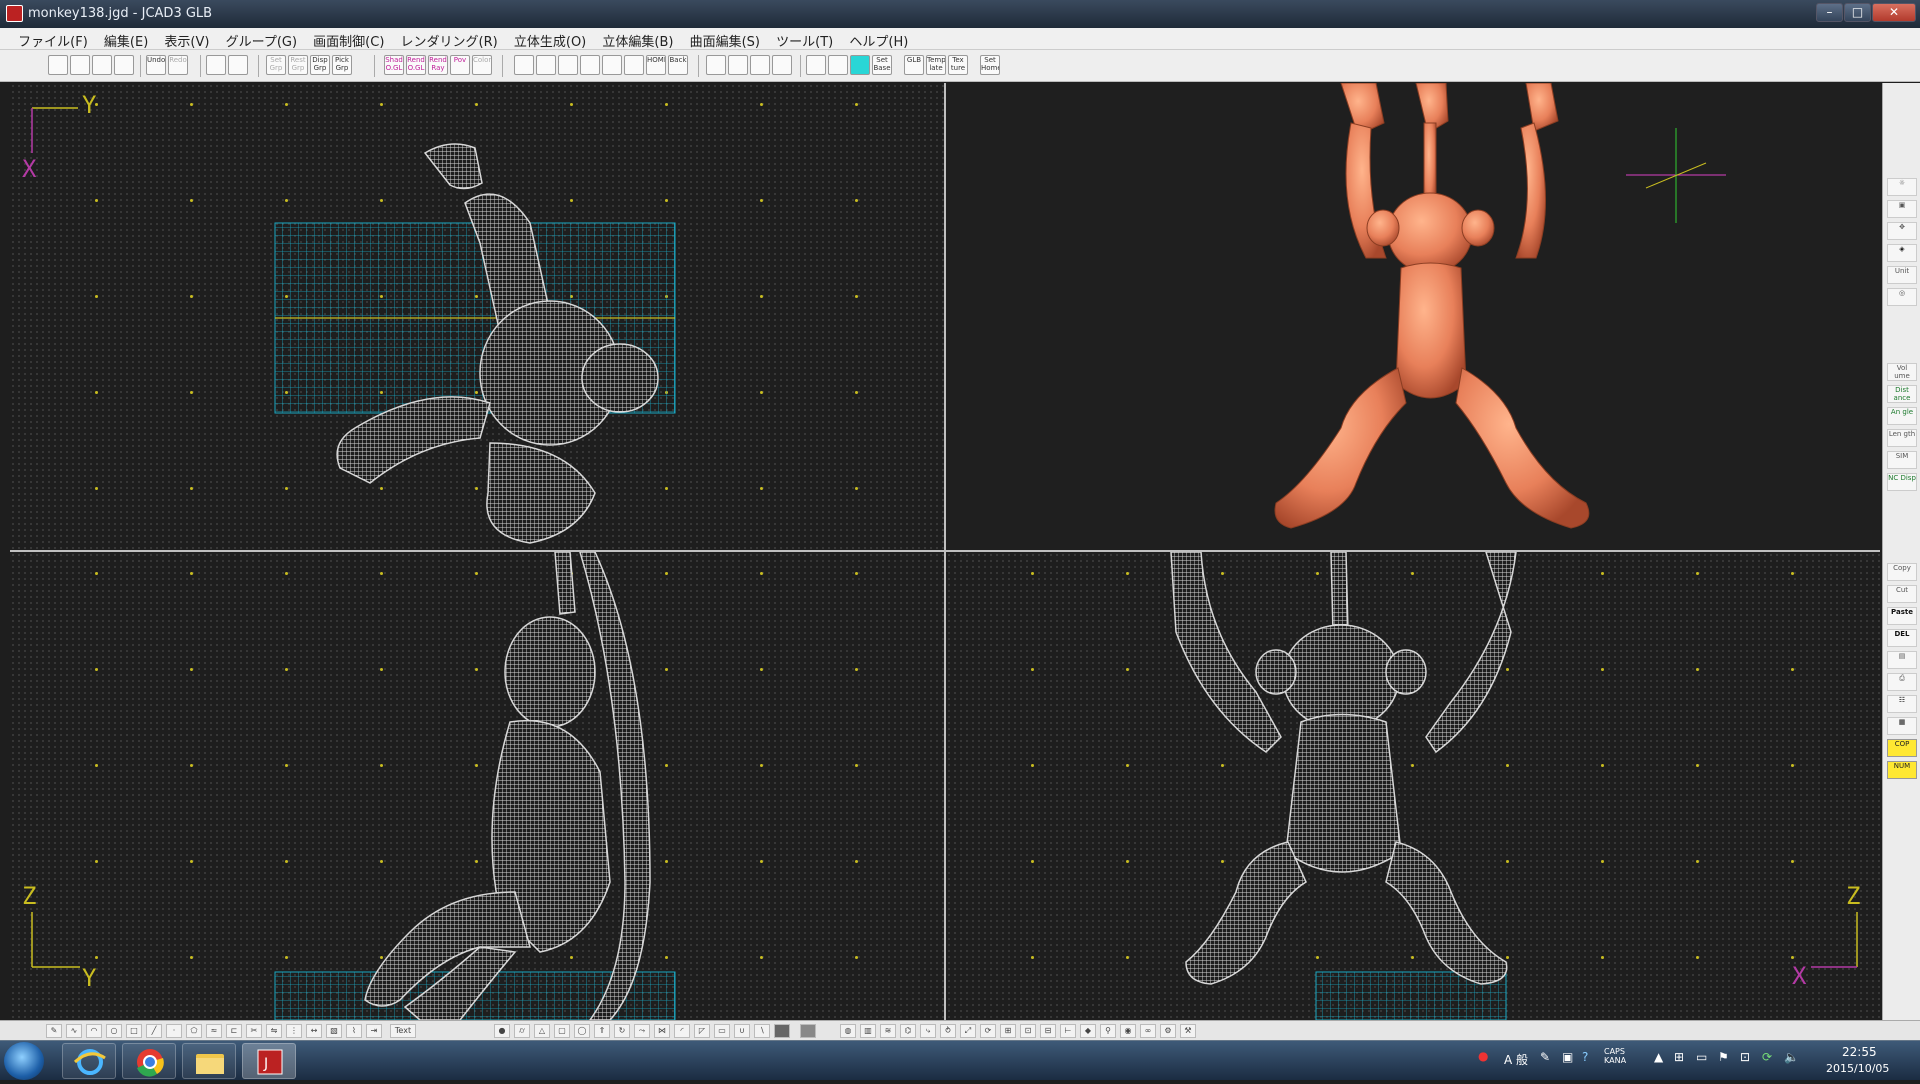  I want to click on chrome-icon, so click(149, 1061).